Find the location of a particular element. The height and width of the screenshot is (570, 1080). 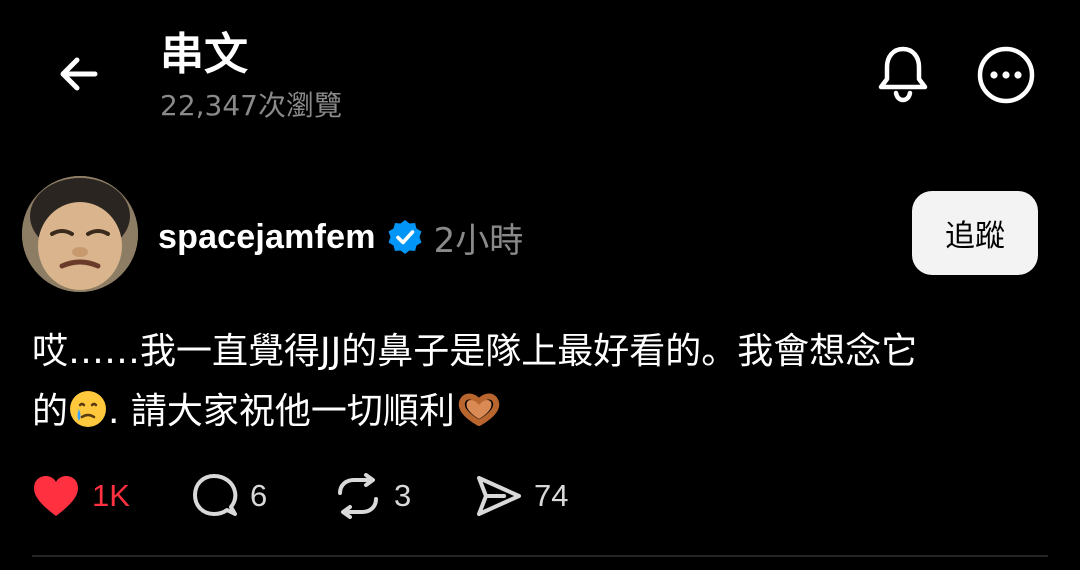

arrow-left-icon is located at coordinates (79, 74).